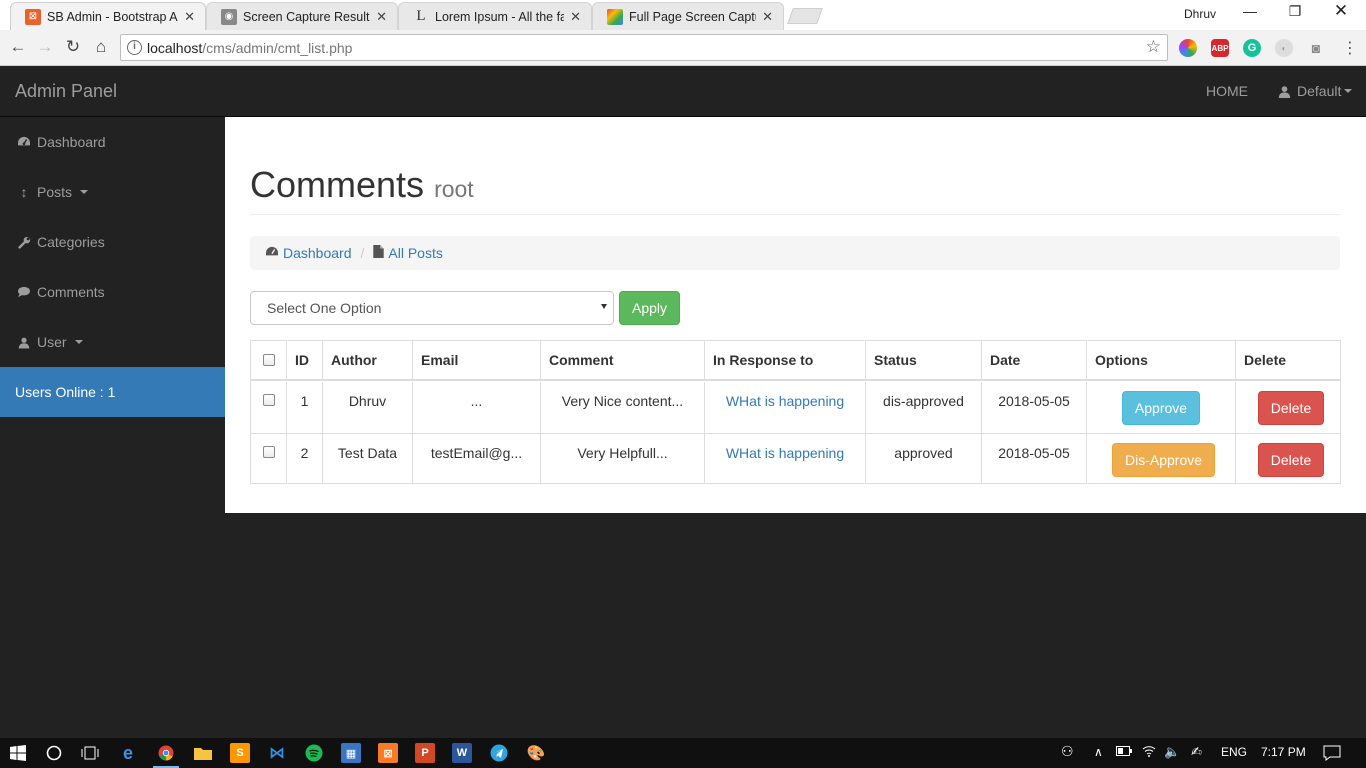  I want to click on browser-menu-icon: ⋮, so click(1350, 48).